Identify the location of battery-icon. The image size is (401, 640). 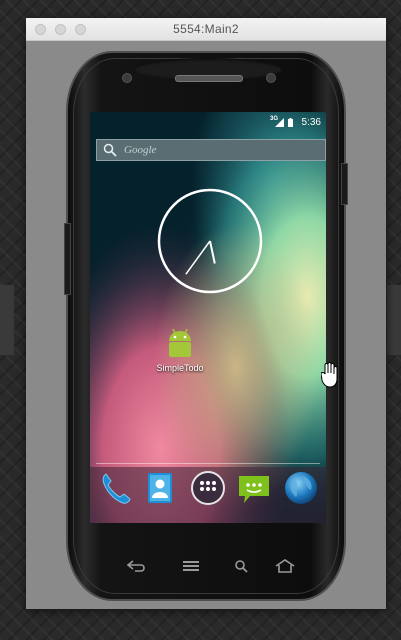
(290, 122).